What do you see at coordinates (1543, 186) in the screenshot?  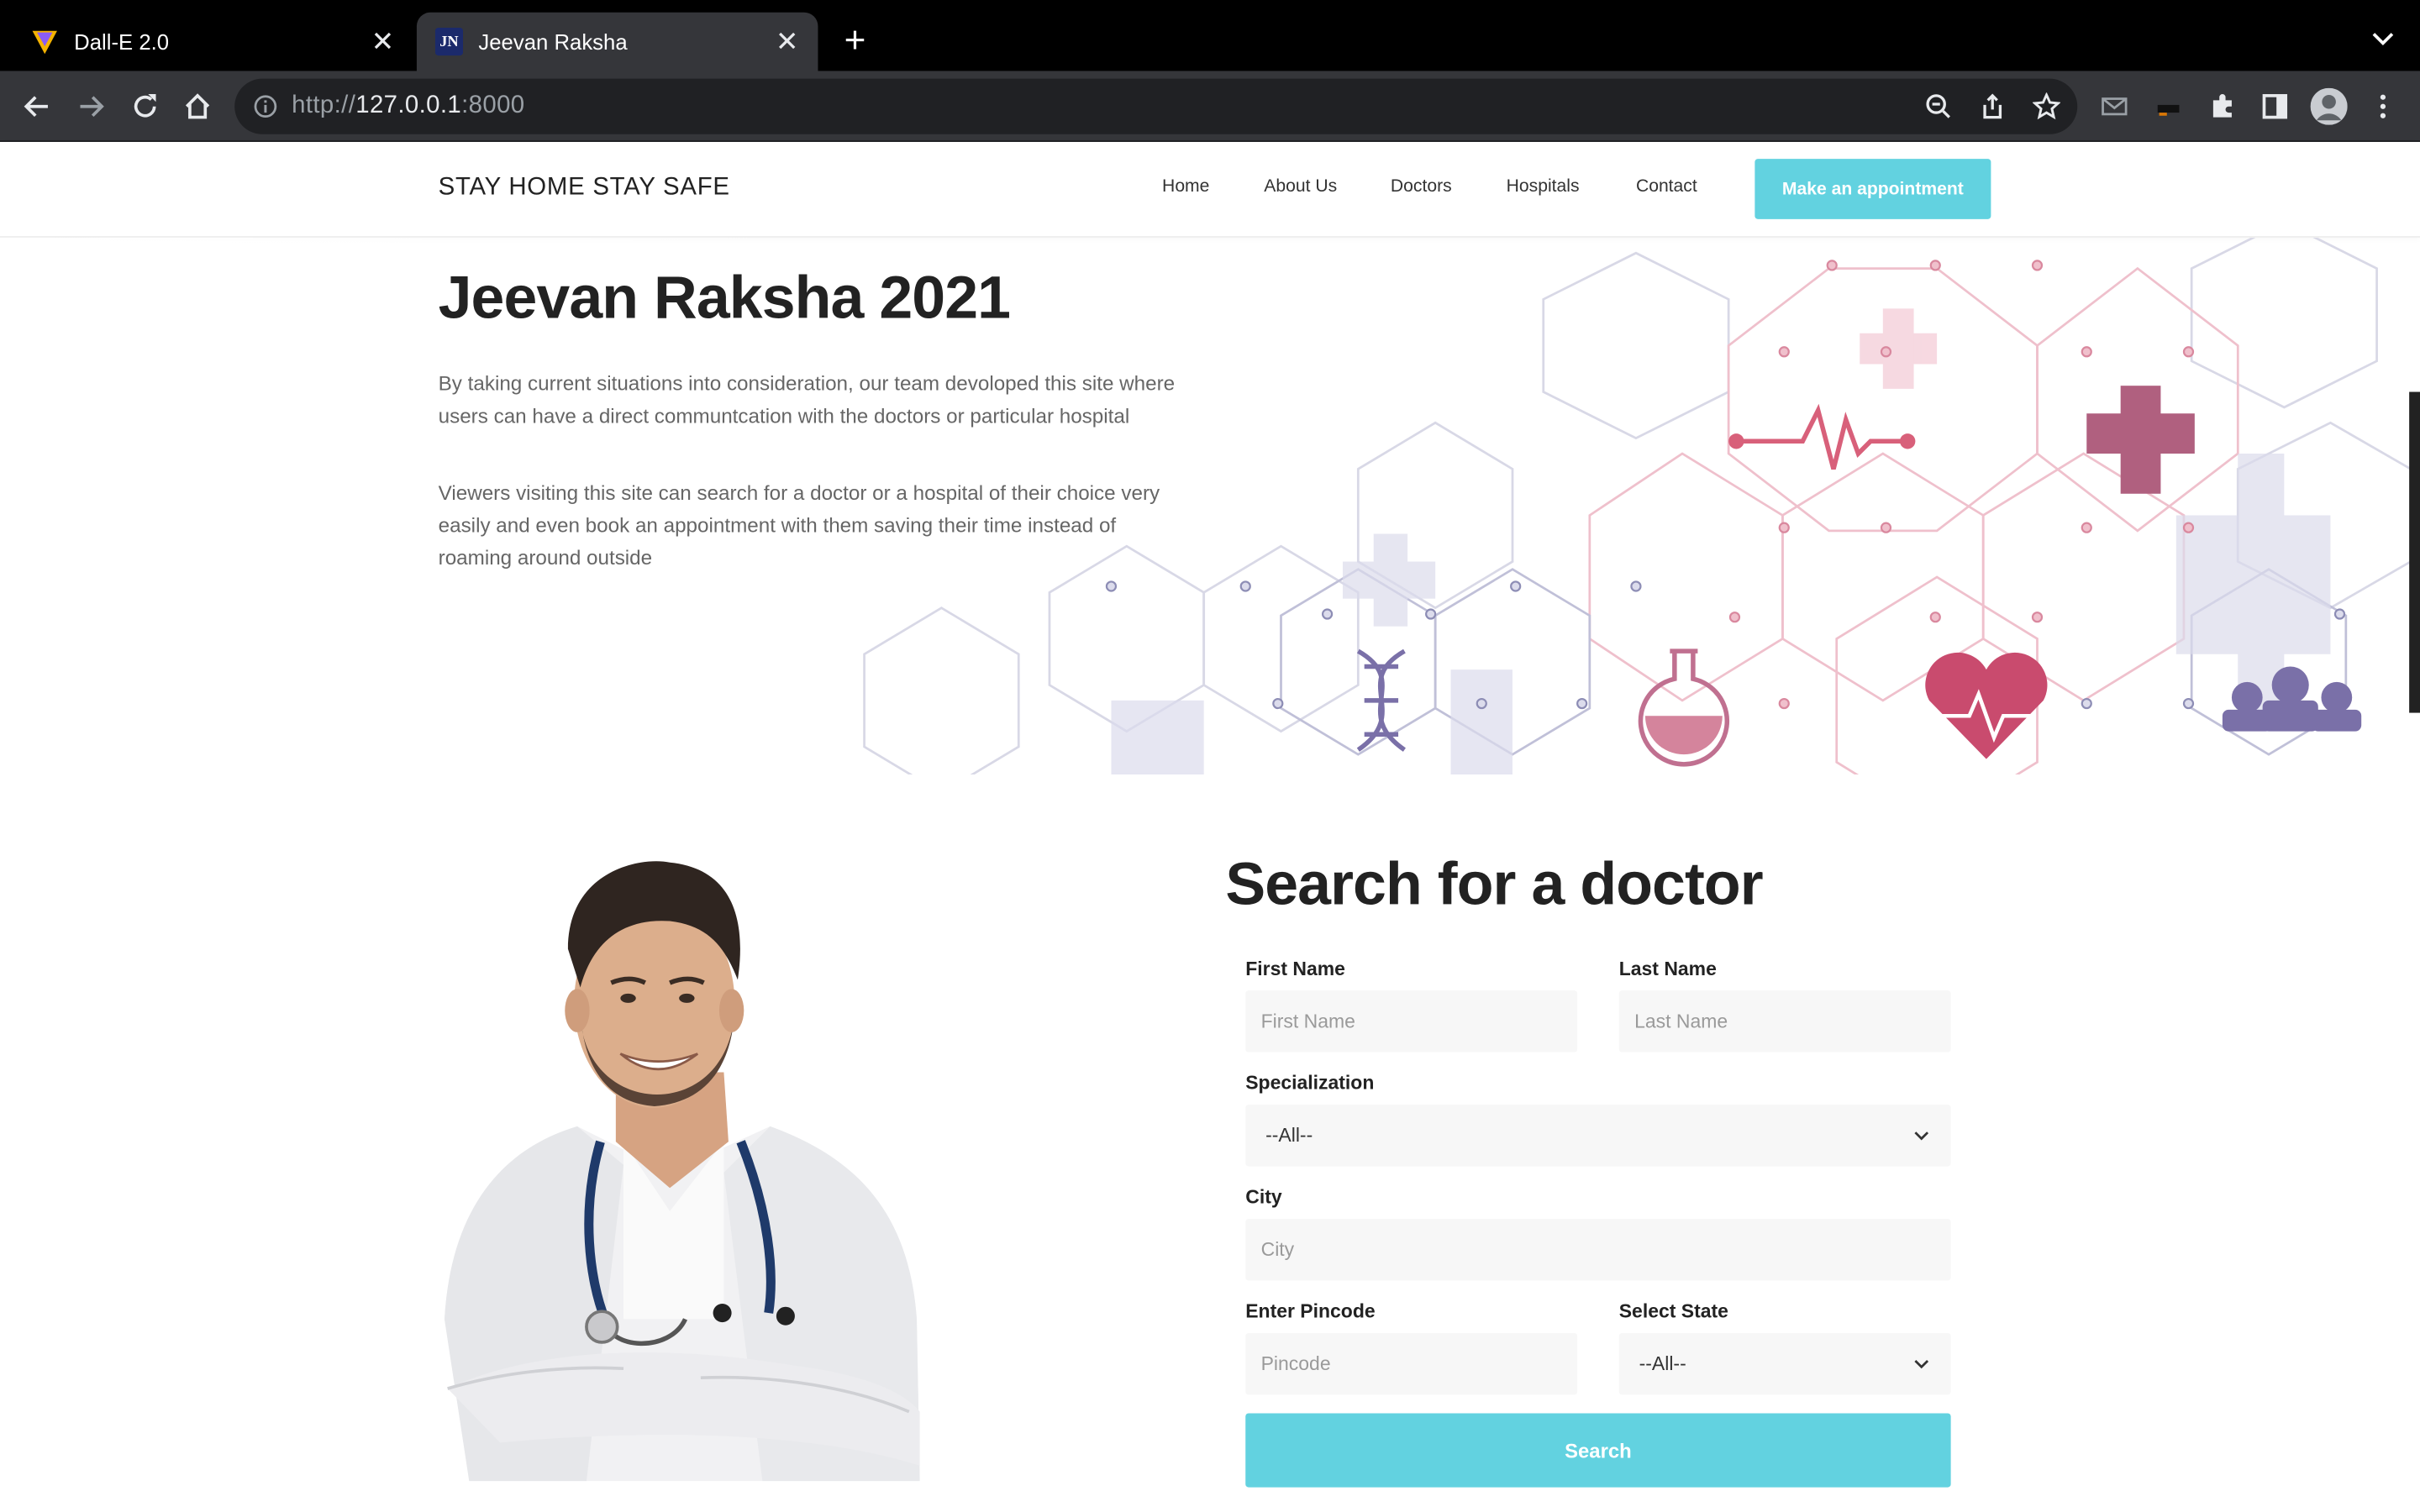 I see `nav-hospitals: Hospitals` at bounding box center [1543, 186].